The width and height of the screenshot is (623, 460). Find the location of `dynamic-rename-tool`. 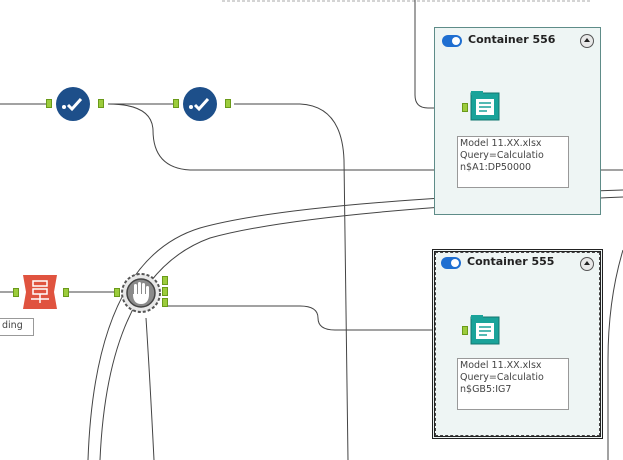

dynamic-rename-tool is located at coordinates (43, 292).